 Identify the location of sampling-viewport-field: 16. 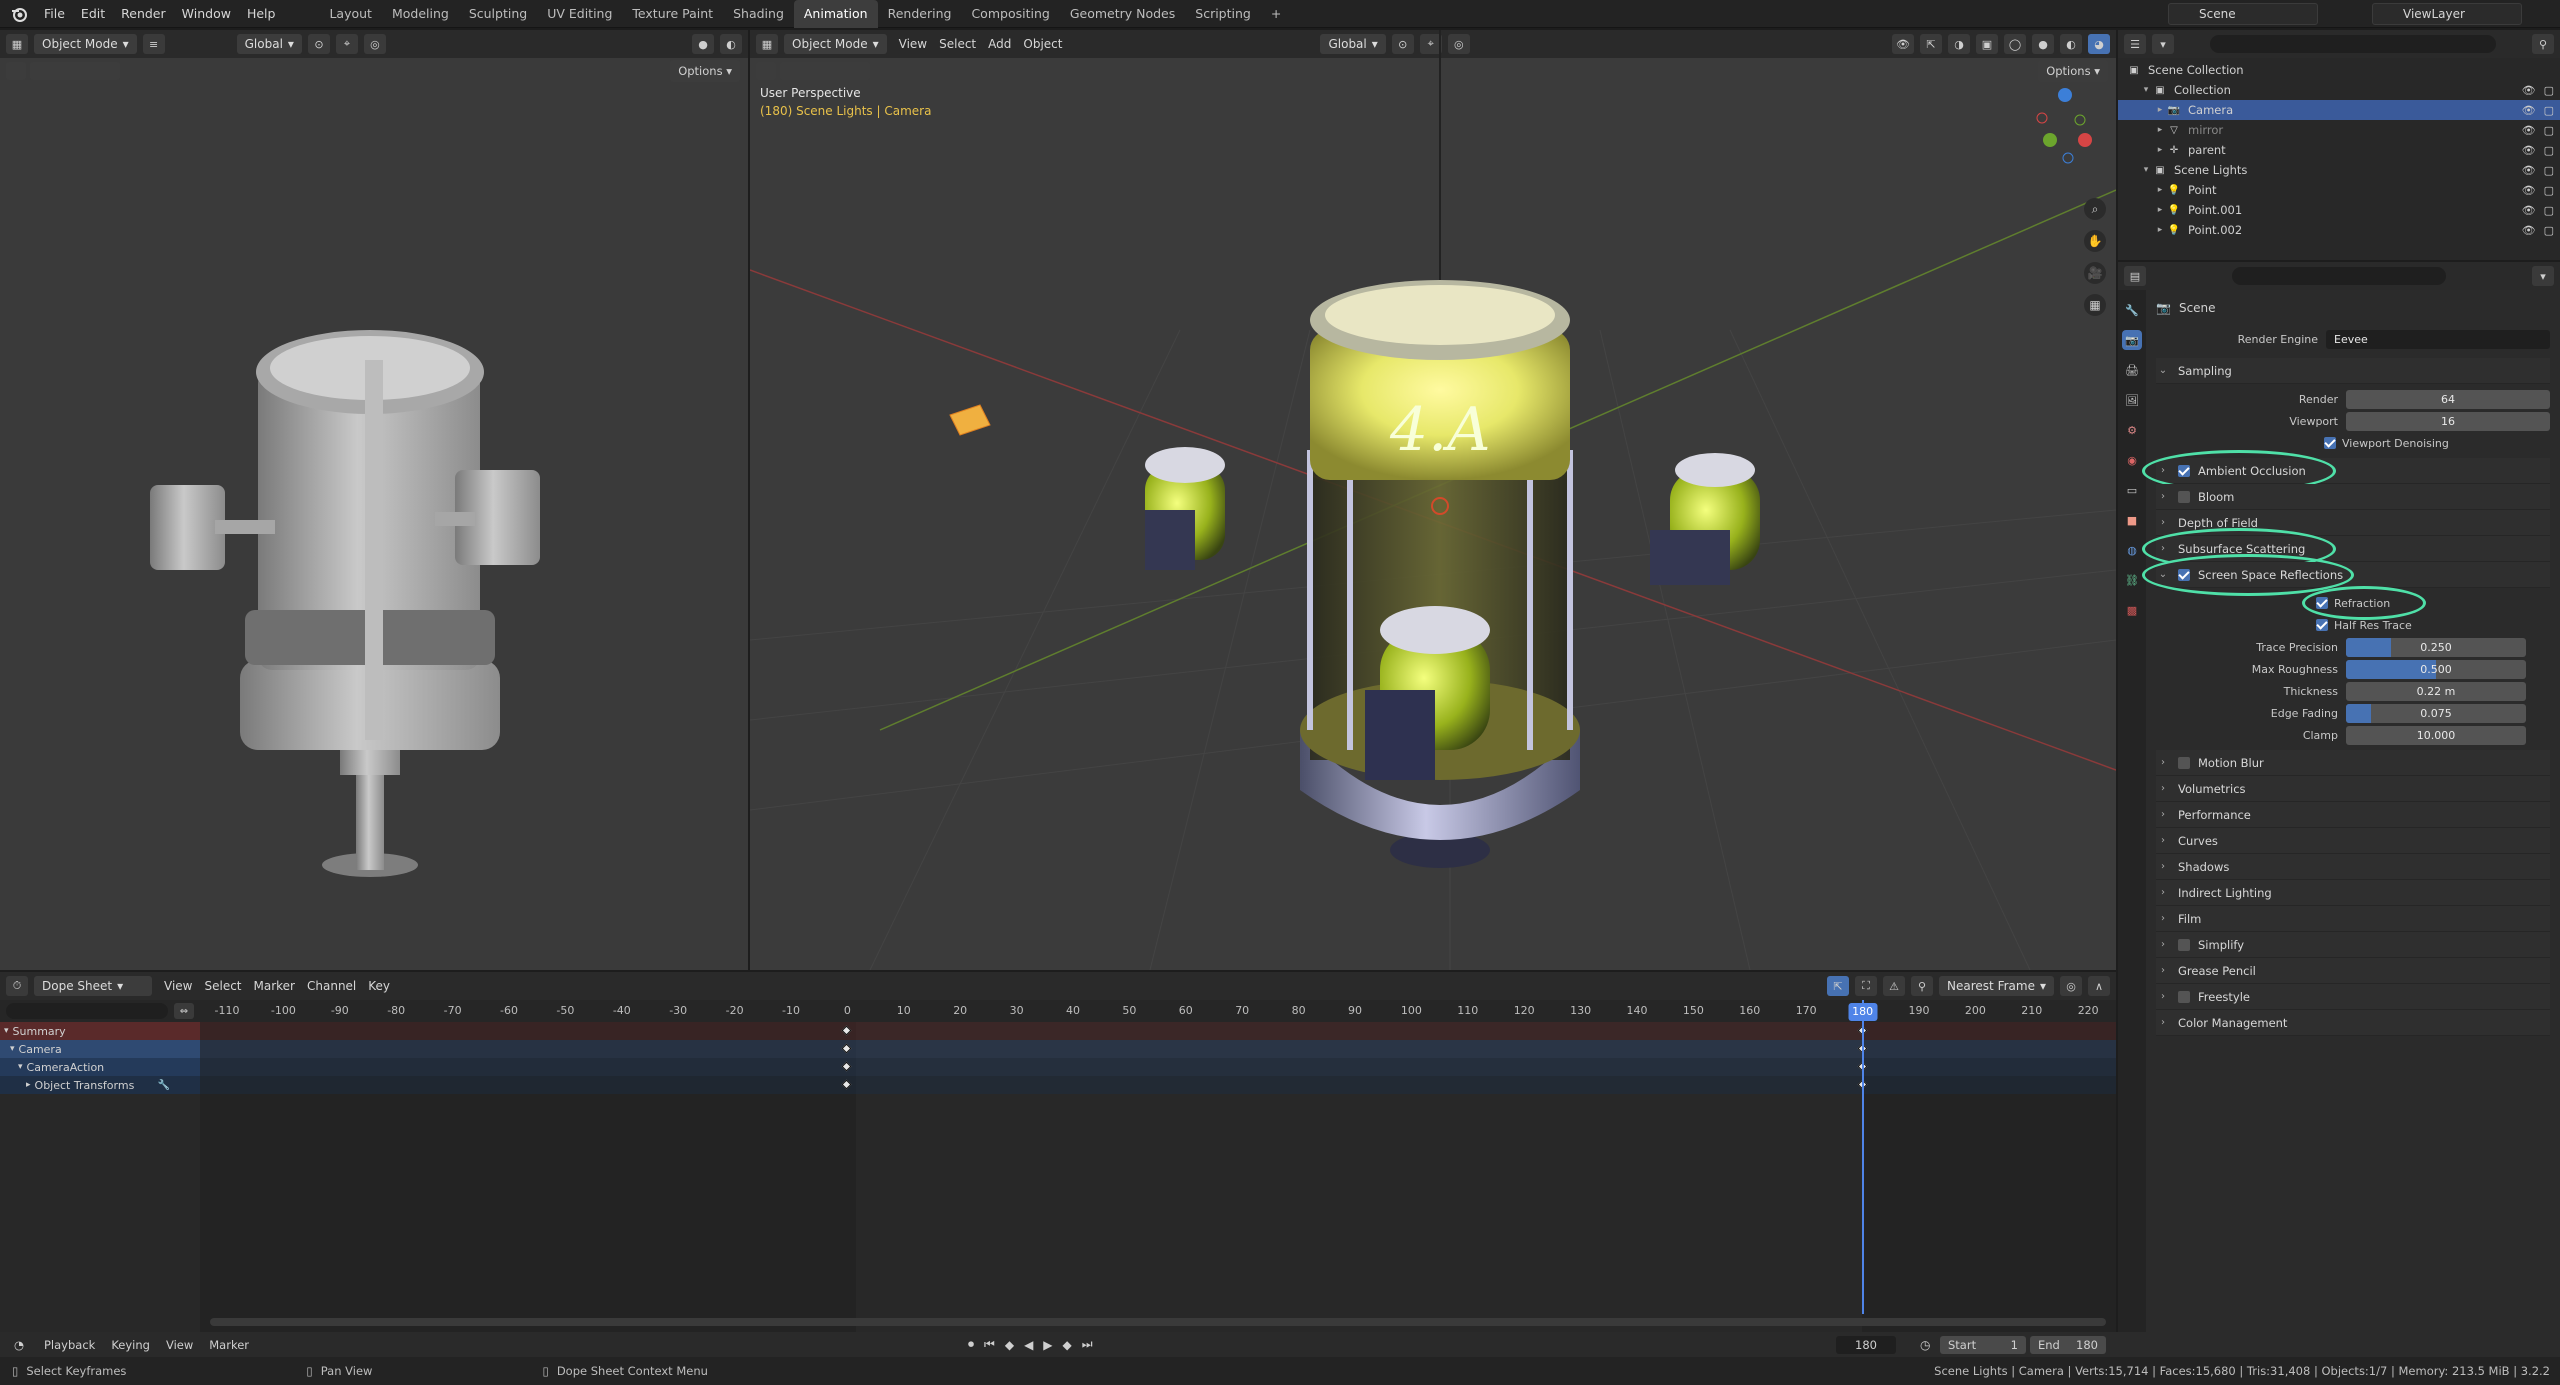
(2448, 421).